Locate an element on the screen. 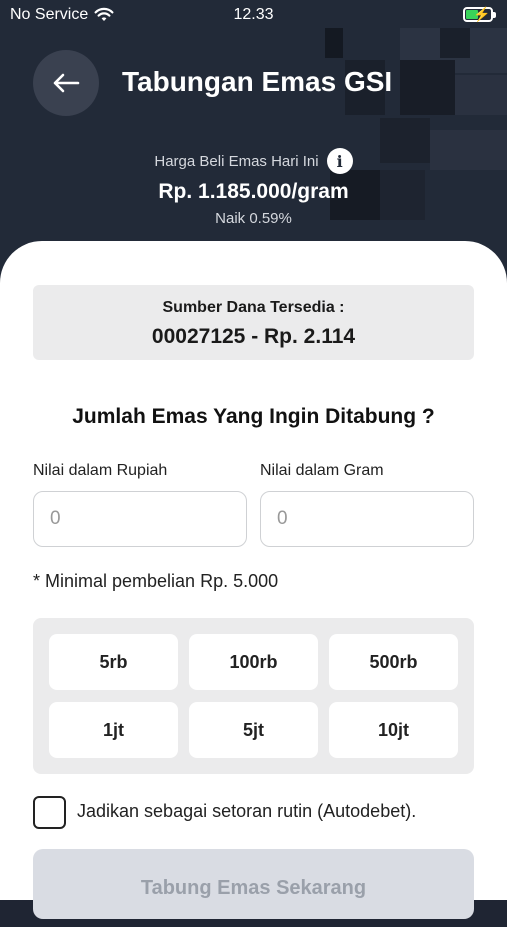  back-button is located at coordinates (66, 83).